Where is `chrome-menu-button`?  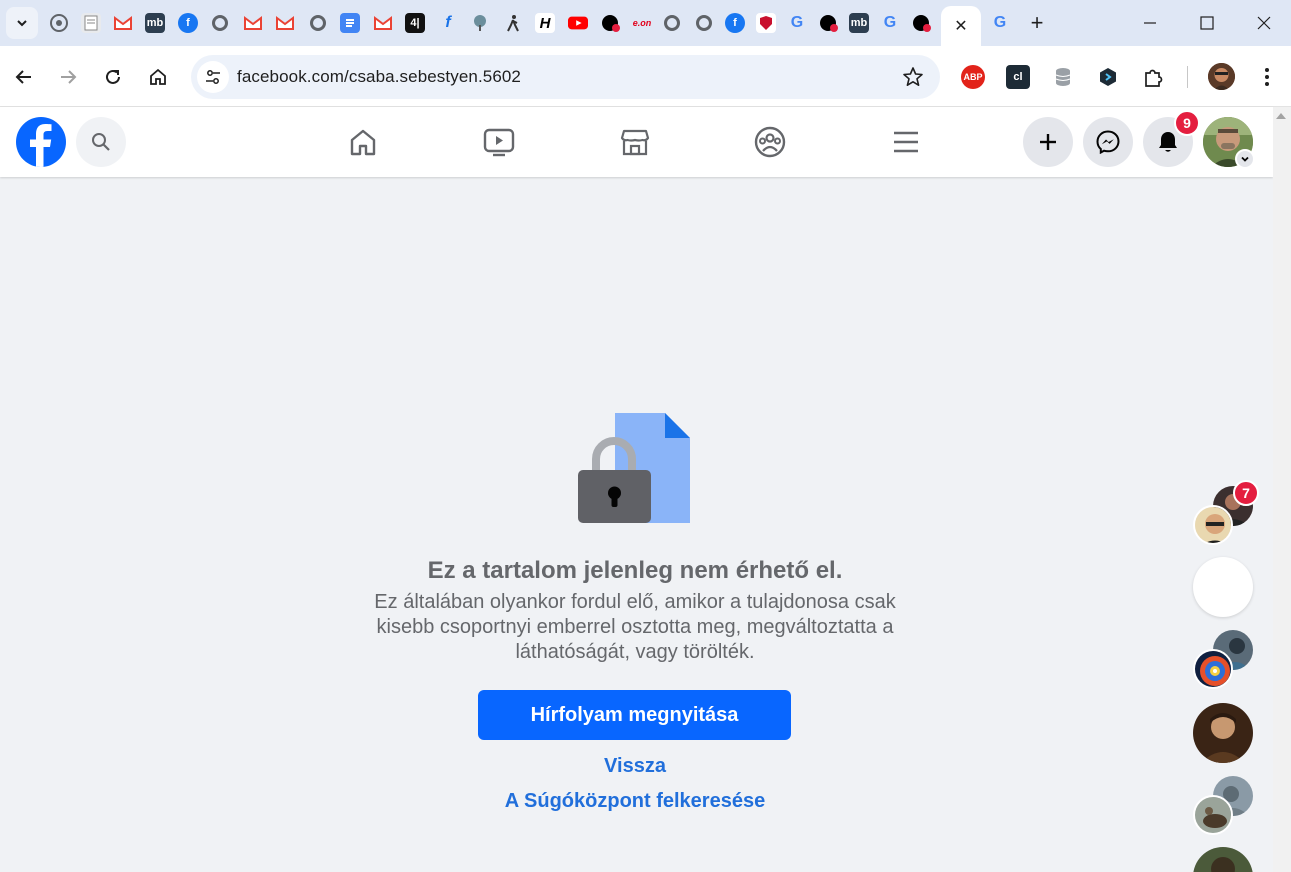
chrome-menu-button is located at coordinates (1267, 77).